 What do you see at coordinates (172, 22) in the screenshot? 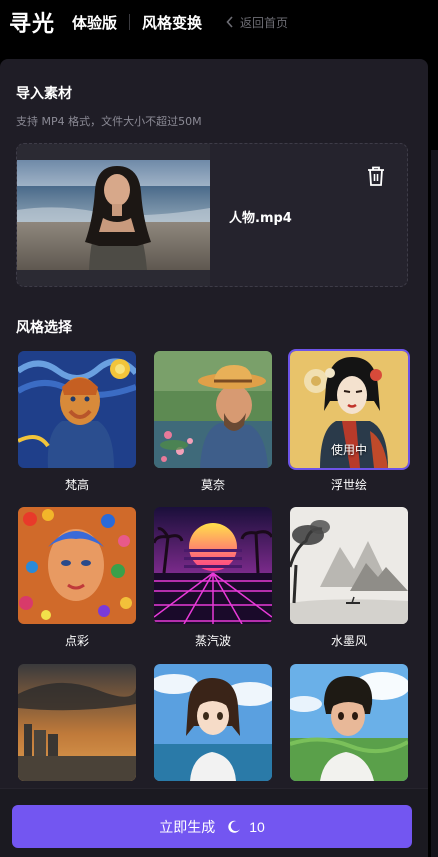
I see `page-title: 风格变换` at bounding box center [172, 22].